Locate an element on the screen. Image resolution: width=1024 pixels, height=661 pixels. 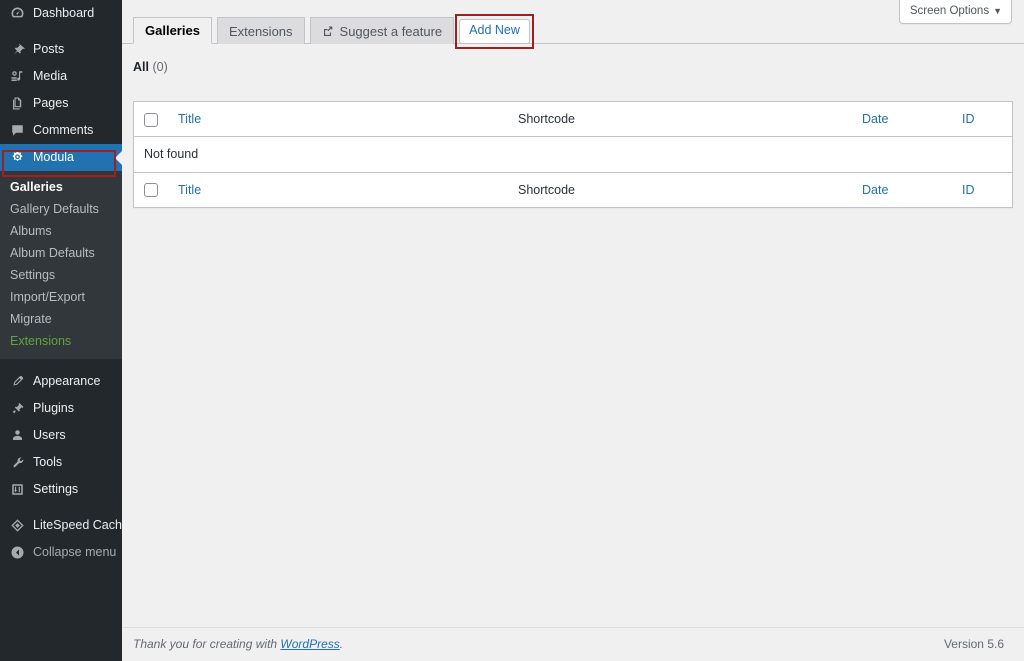
table-body: Not found is located at coordinates (573, 154).